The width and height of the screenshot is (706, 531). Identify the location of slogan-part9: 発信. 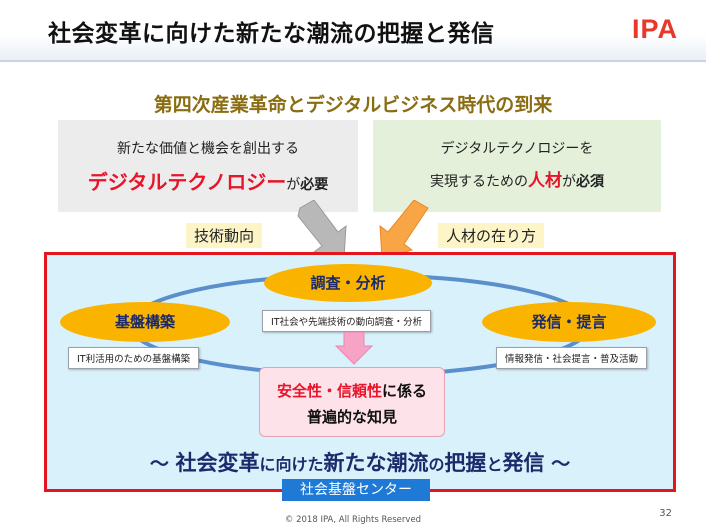
(523, 463).